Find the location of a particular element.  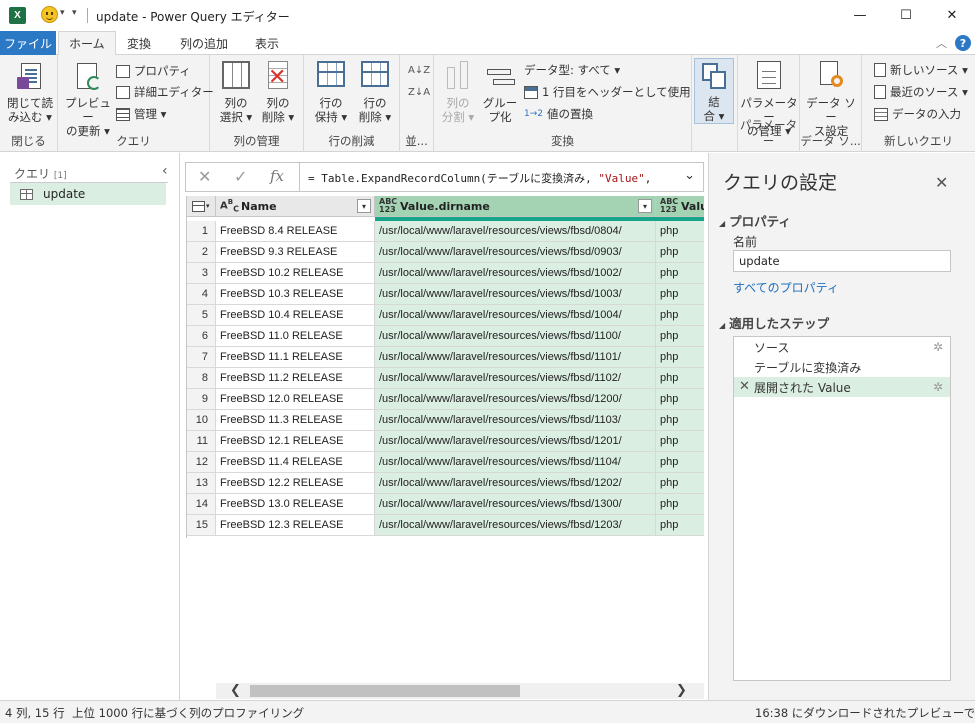

remove-rows-button: 行の 削除 ▾ is located at coordinates (375, 92).